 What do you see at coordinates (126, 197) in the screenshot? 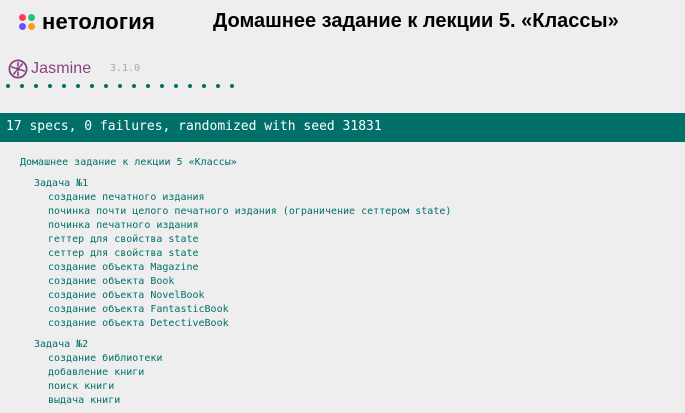
I see `spec-link: создание печатного издания` at bounding box center [126, 197].